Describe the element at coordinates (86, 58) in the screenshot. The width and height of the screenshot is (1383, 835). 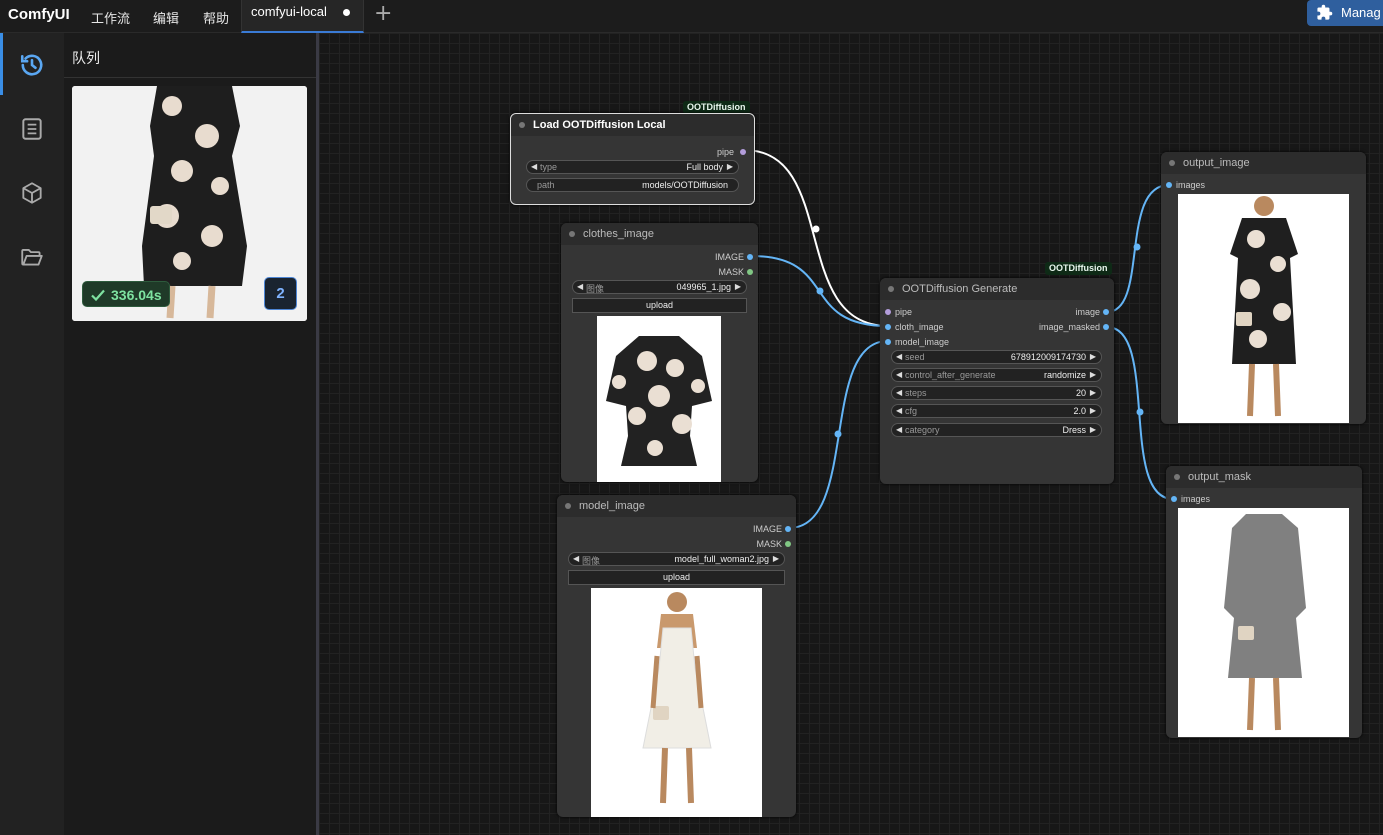
I see `queue-title: 队列` at that location.